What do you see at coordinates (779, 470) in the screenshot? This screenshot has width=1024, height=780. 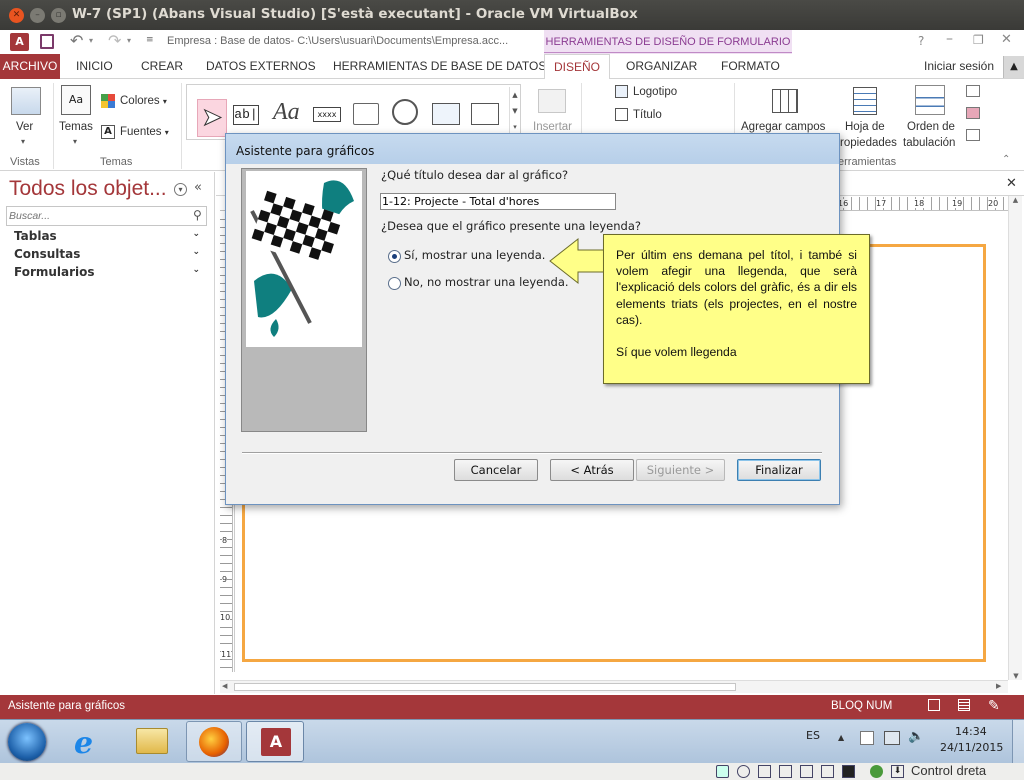 I see `finish-button: Finalizar` at bounding box center [779, 470].